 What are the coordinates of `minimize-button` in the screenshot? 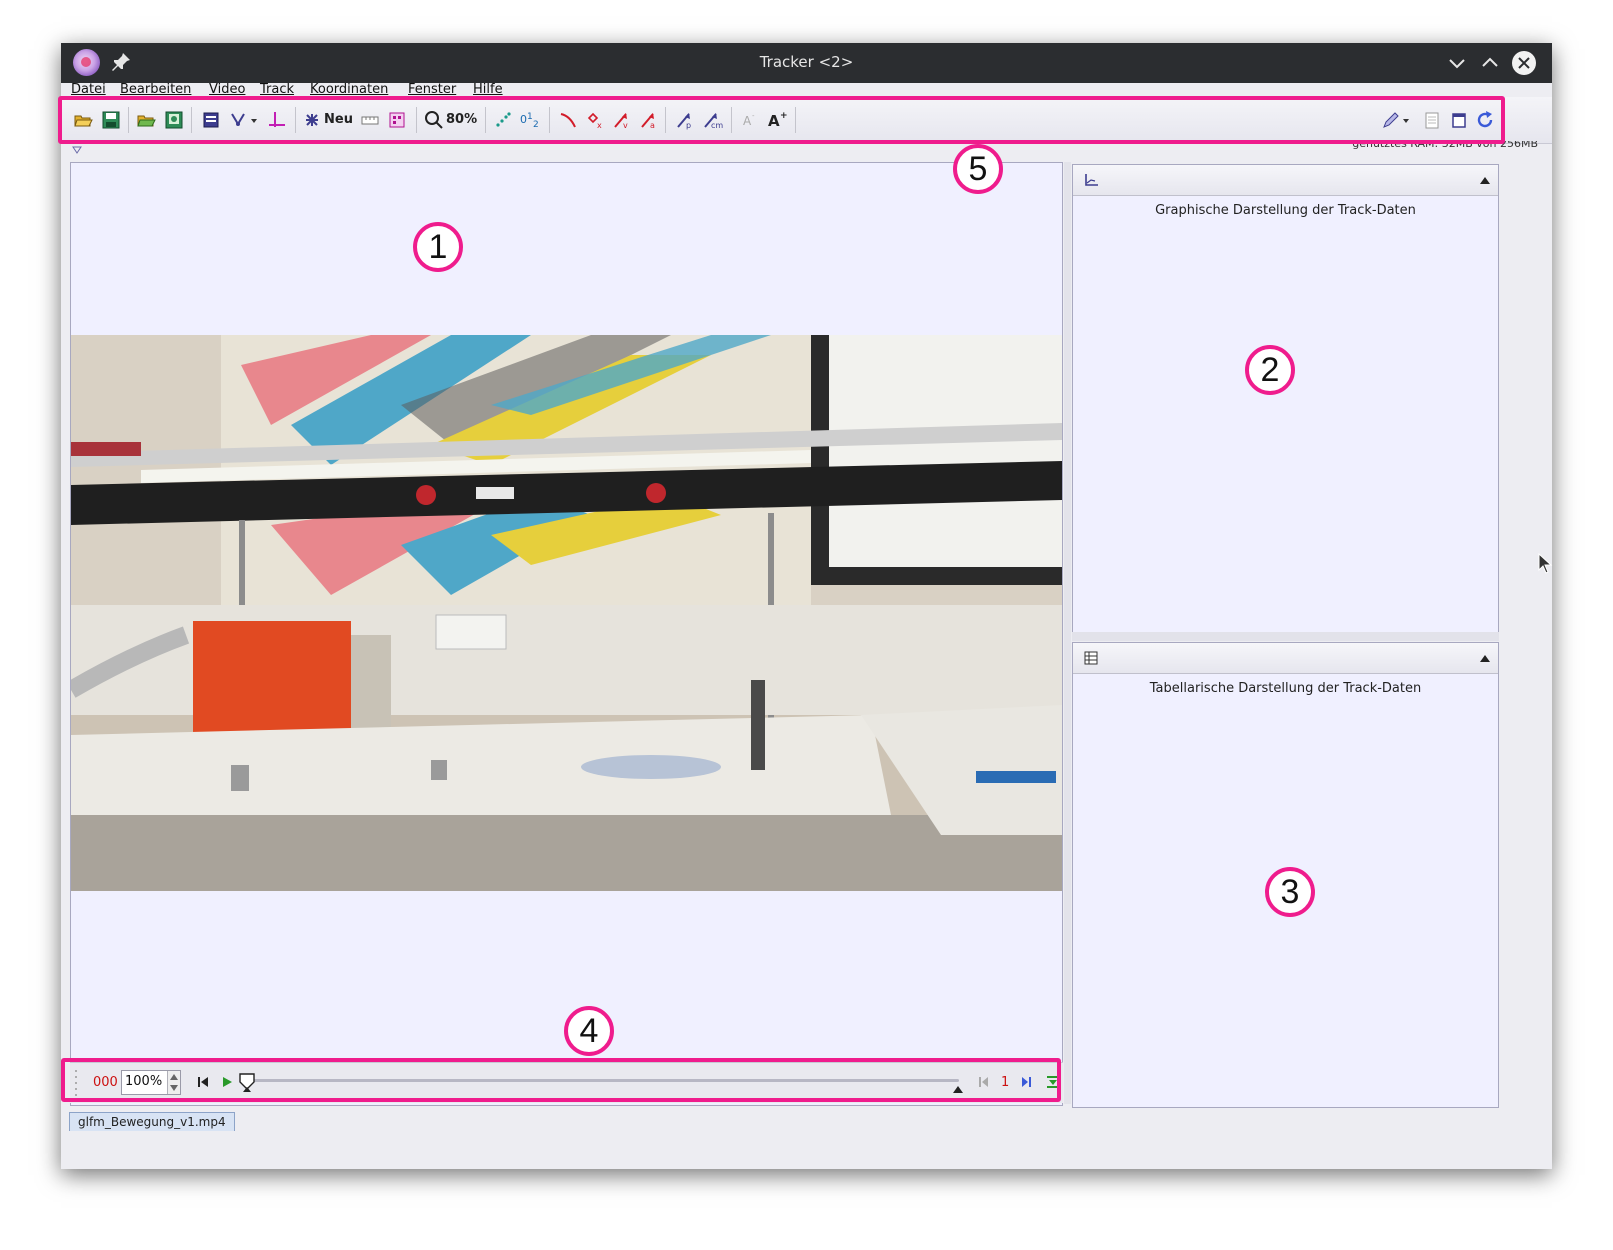 It's located at (1457, 63).